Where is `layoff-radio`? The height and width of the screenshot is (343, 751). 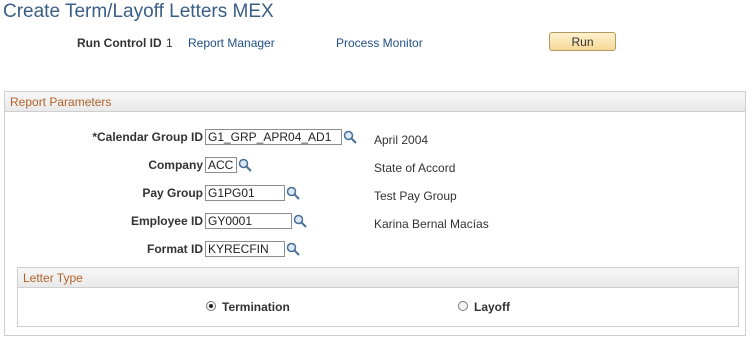 layoff-radio is located at coordinates (463, 306).